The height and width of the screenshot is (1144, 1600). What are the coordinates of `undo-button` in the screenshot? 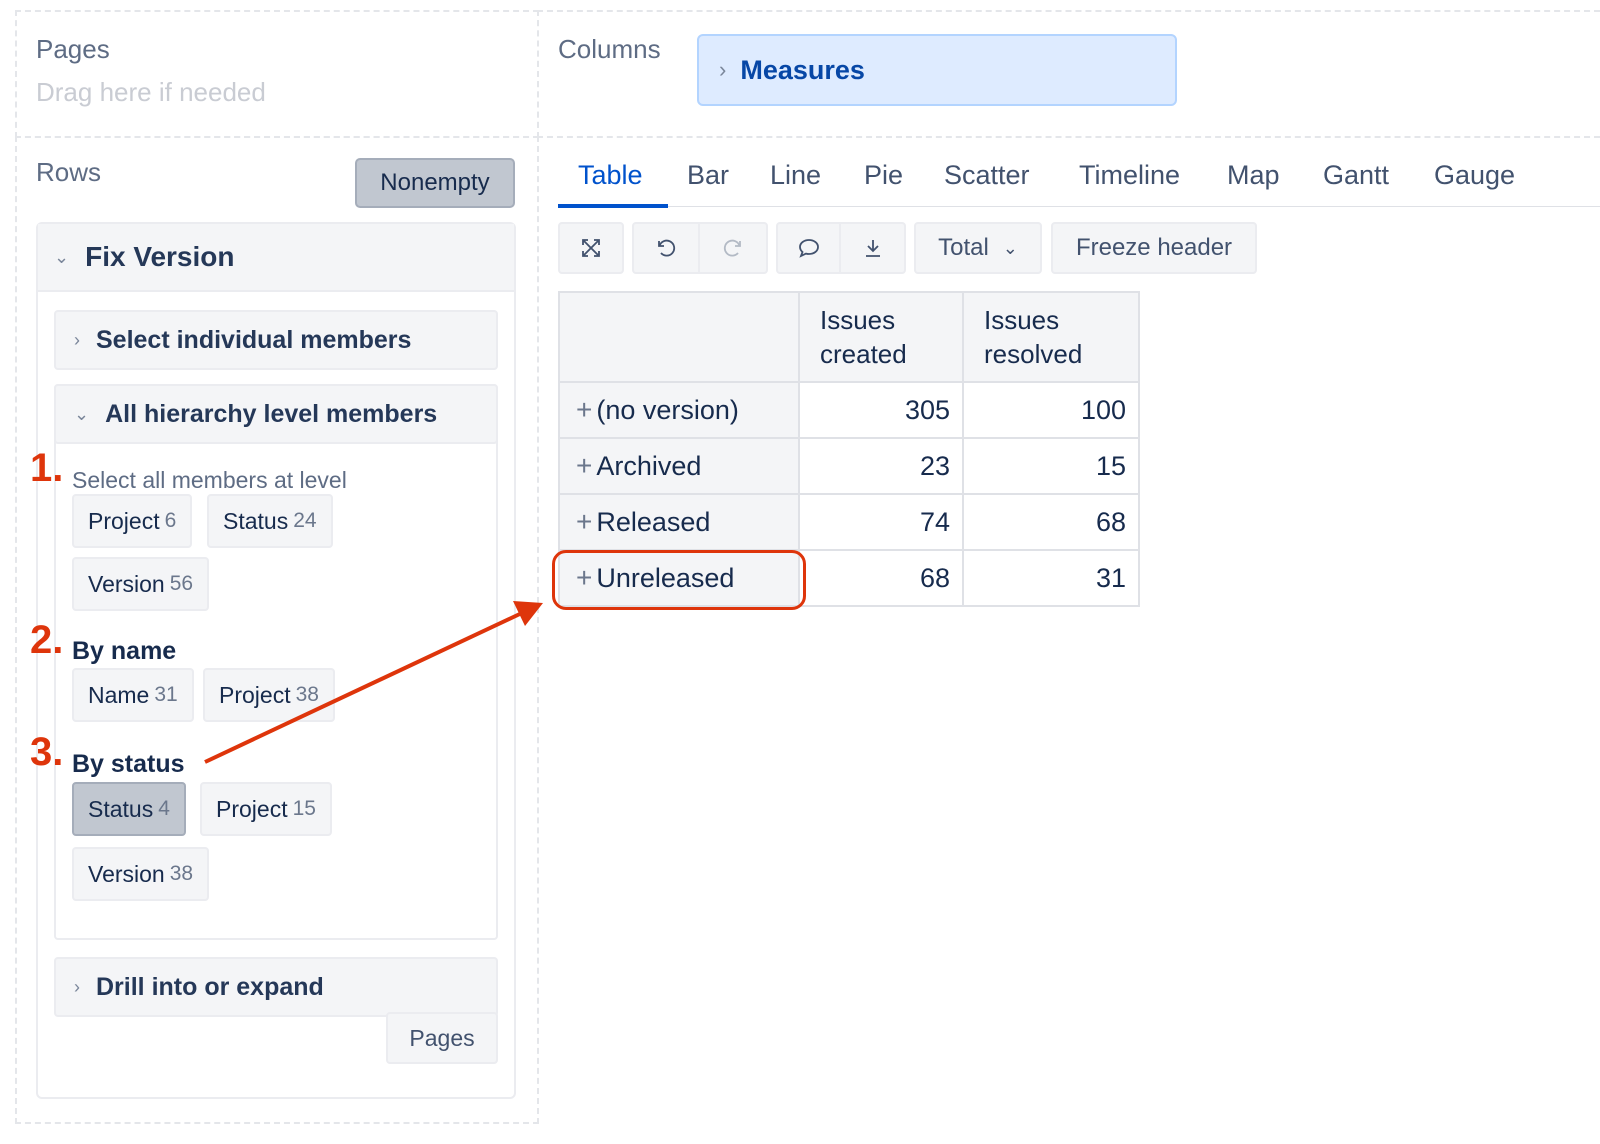 It's located at (667, 248).